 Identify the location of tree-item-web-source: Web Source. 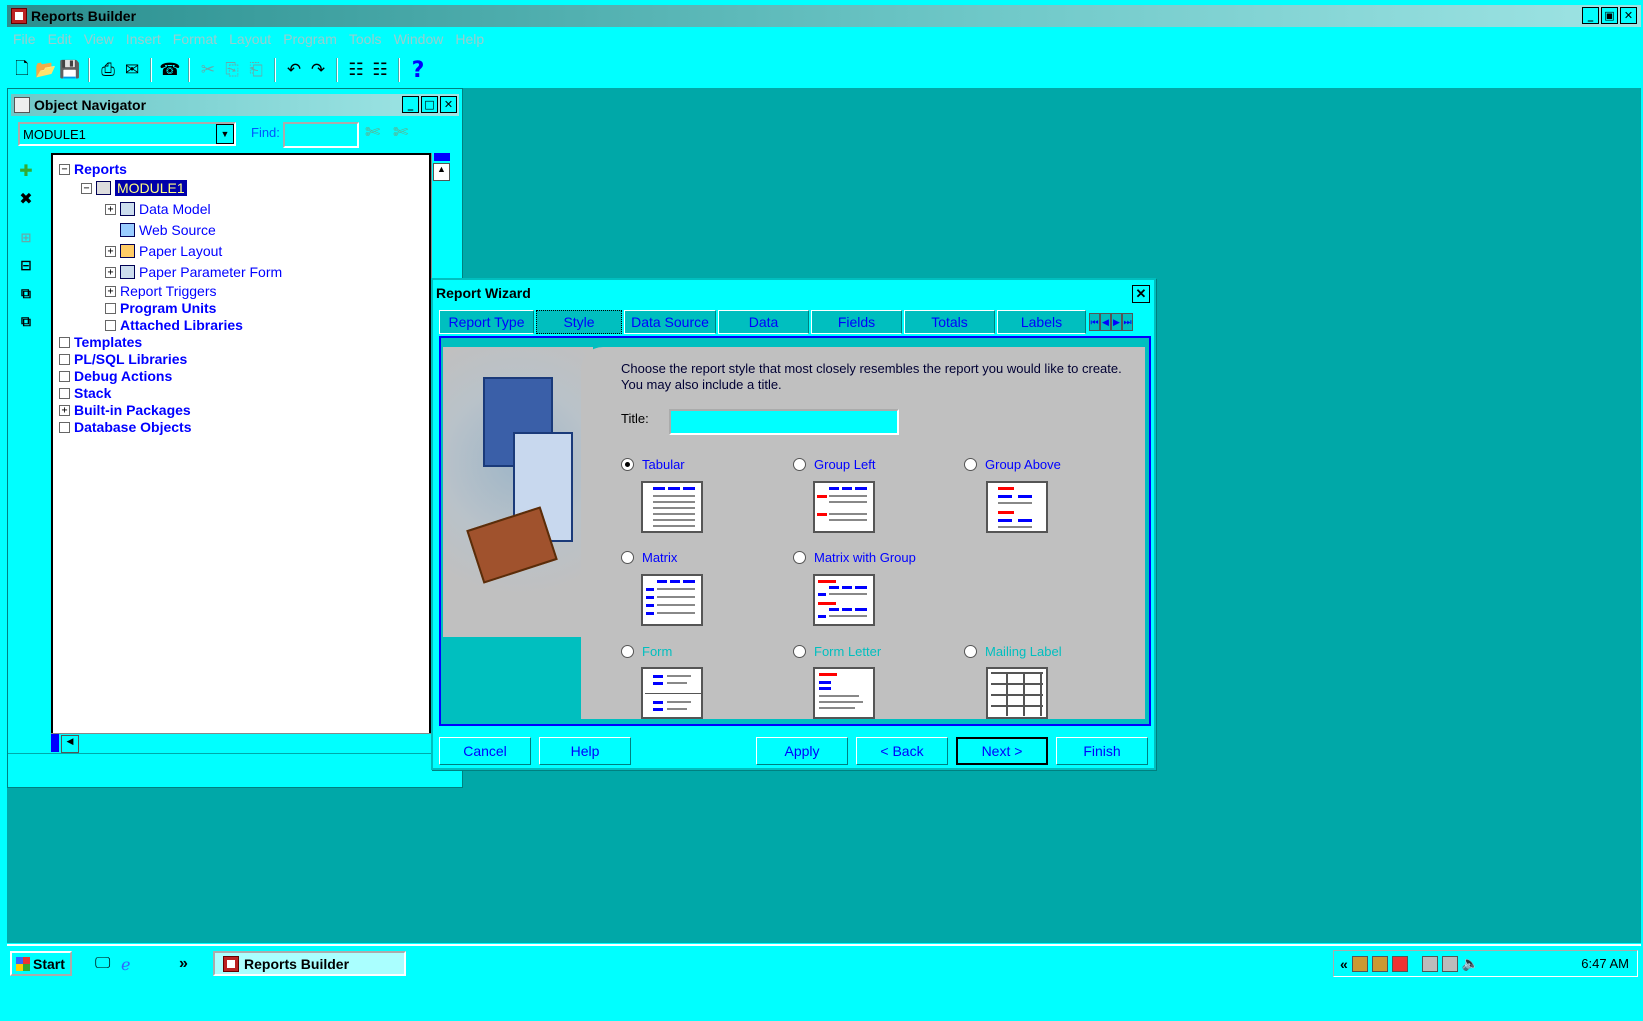
(160, 230).